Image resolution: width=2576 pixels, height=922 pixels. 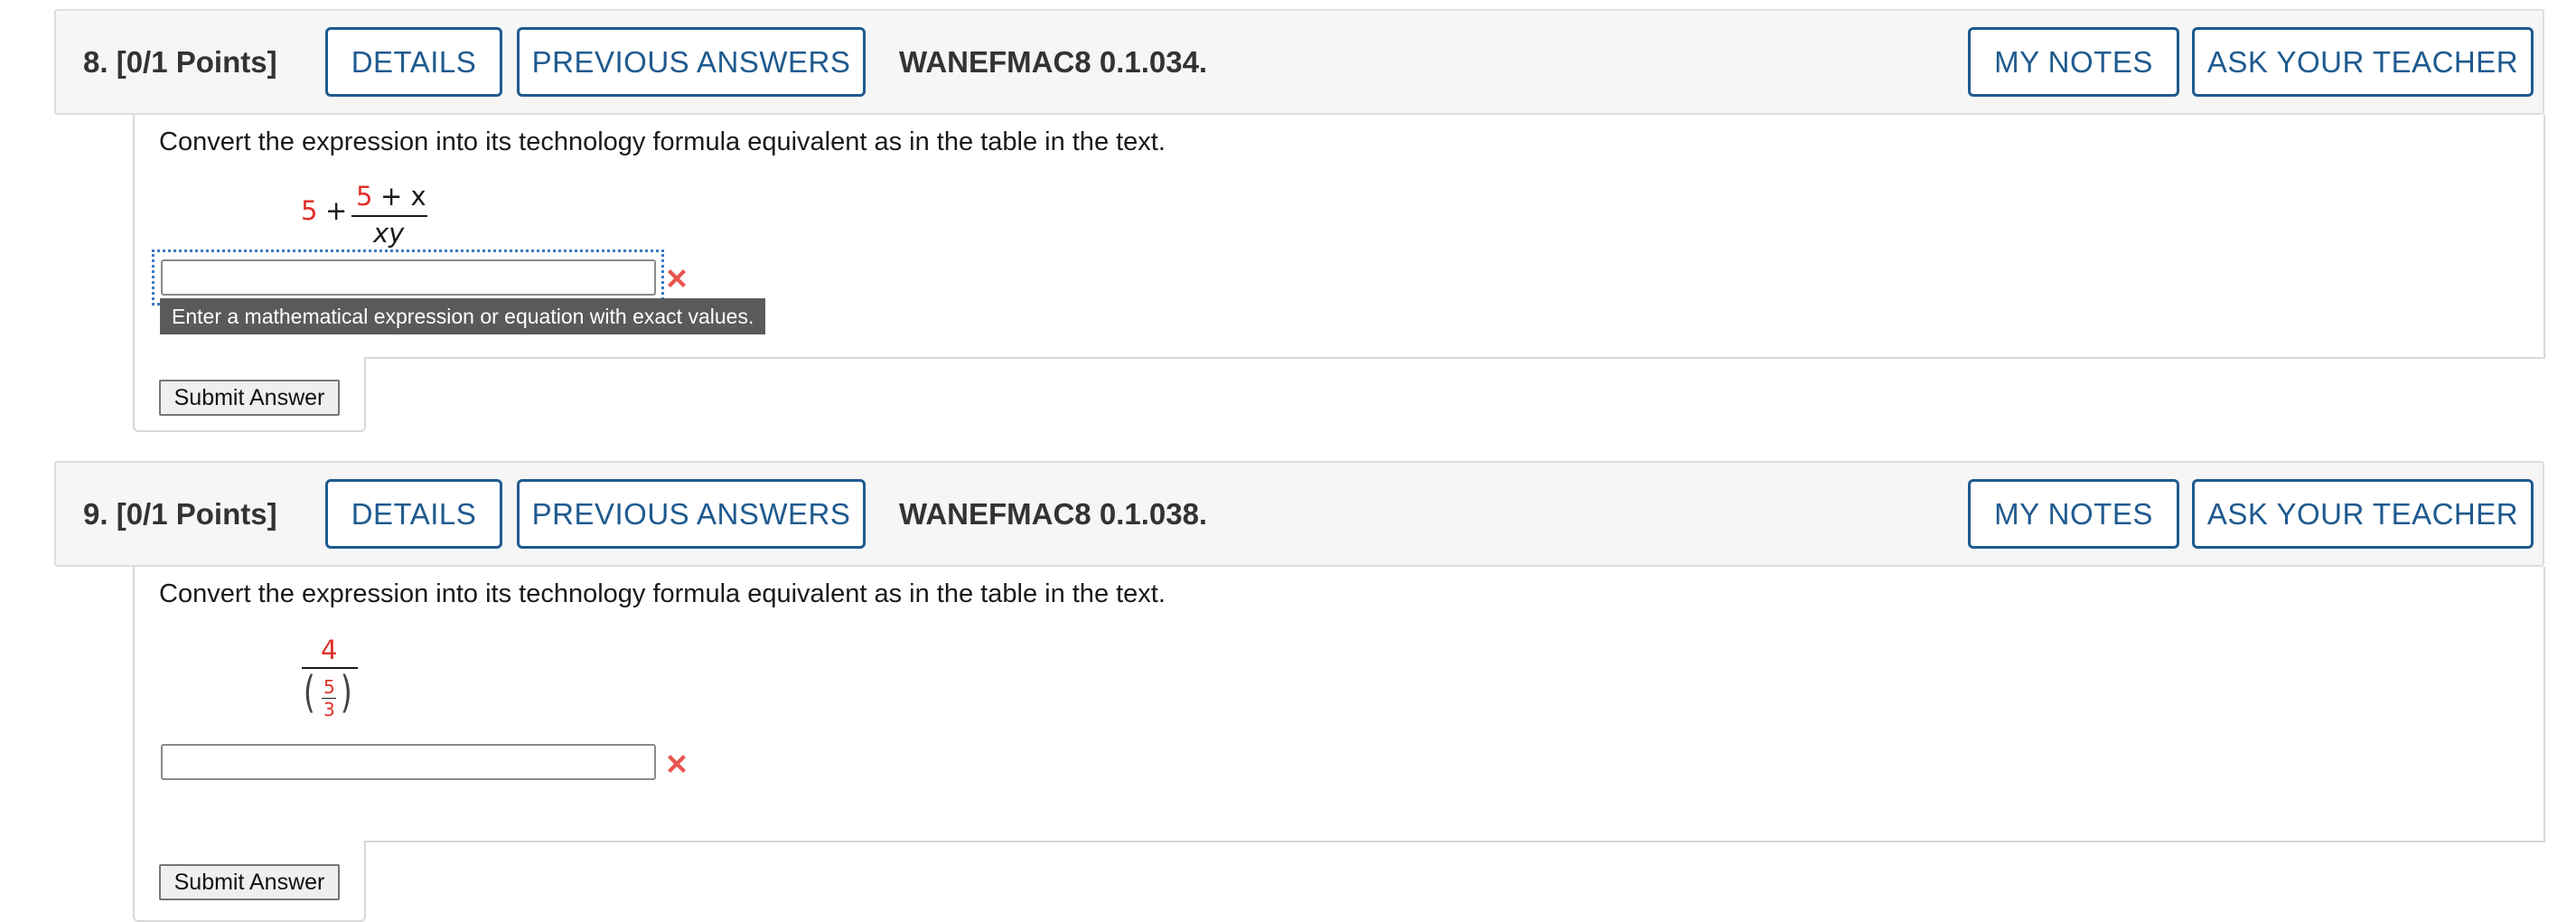 What do you see at coordinates (364, 197) in the screenshot?
I see `expr-numerator-a: 5` at bounding box center [364, 197].